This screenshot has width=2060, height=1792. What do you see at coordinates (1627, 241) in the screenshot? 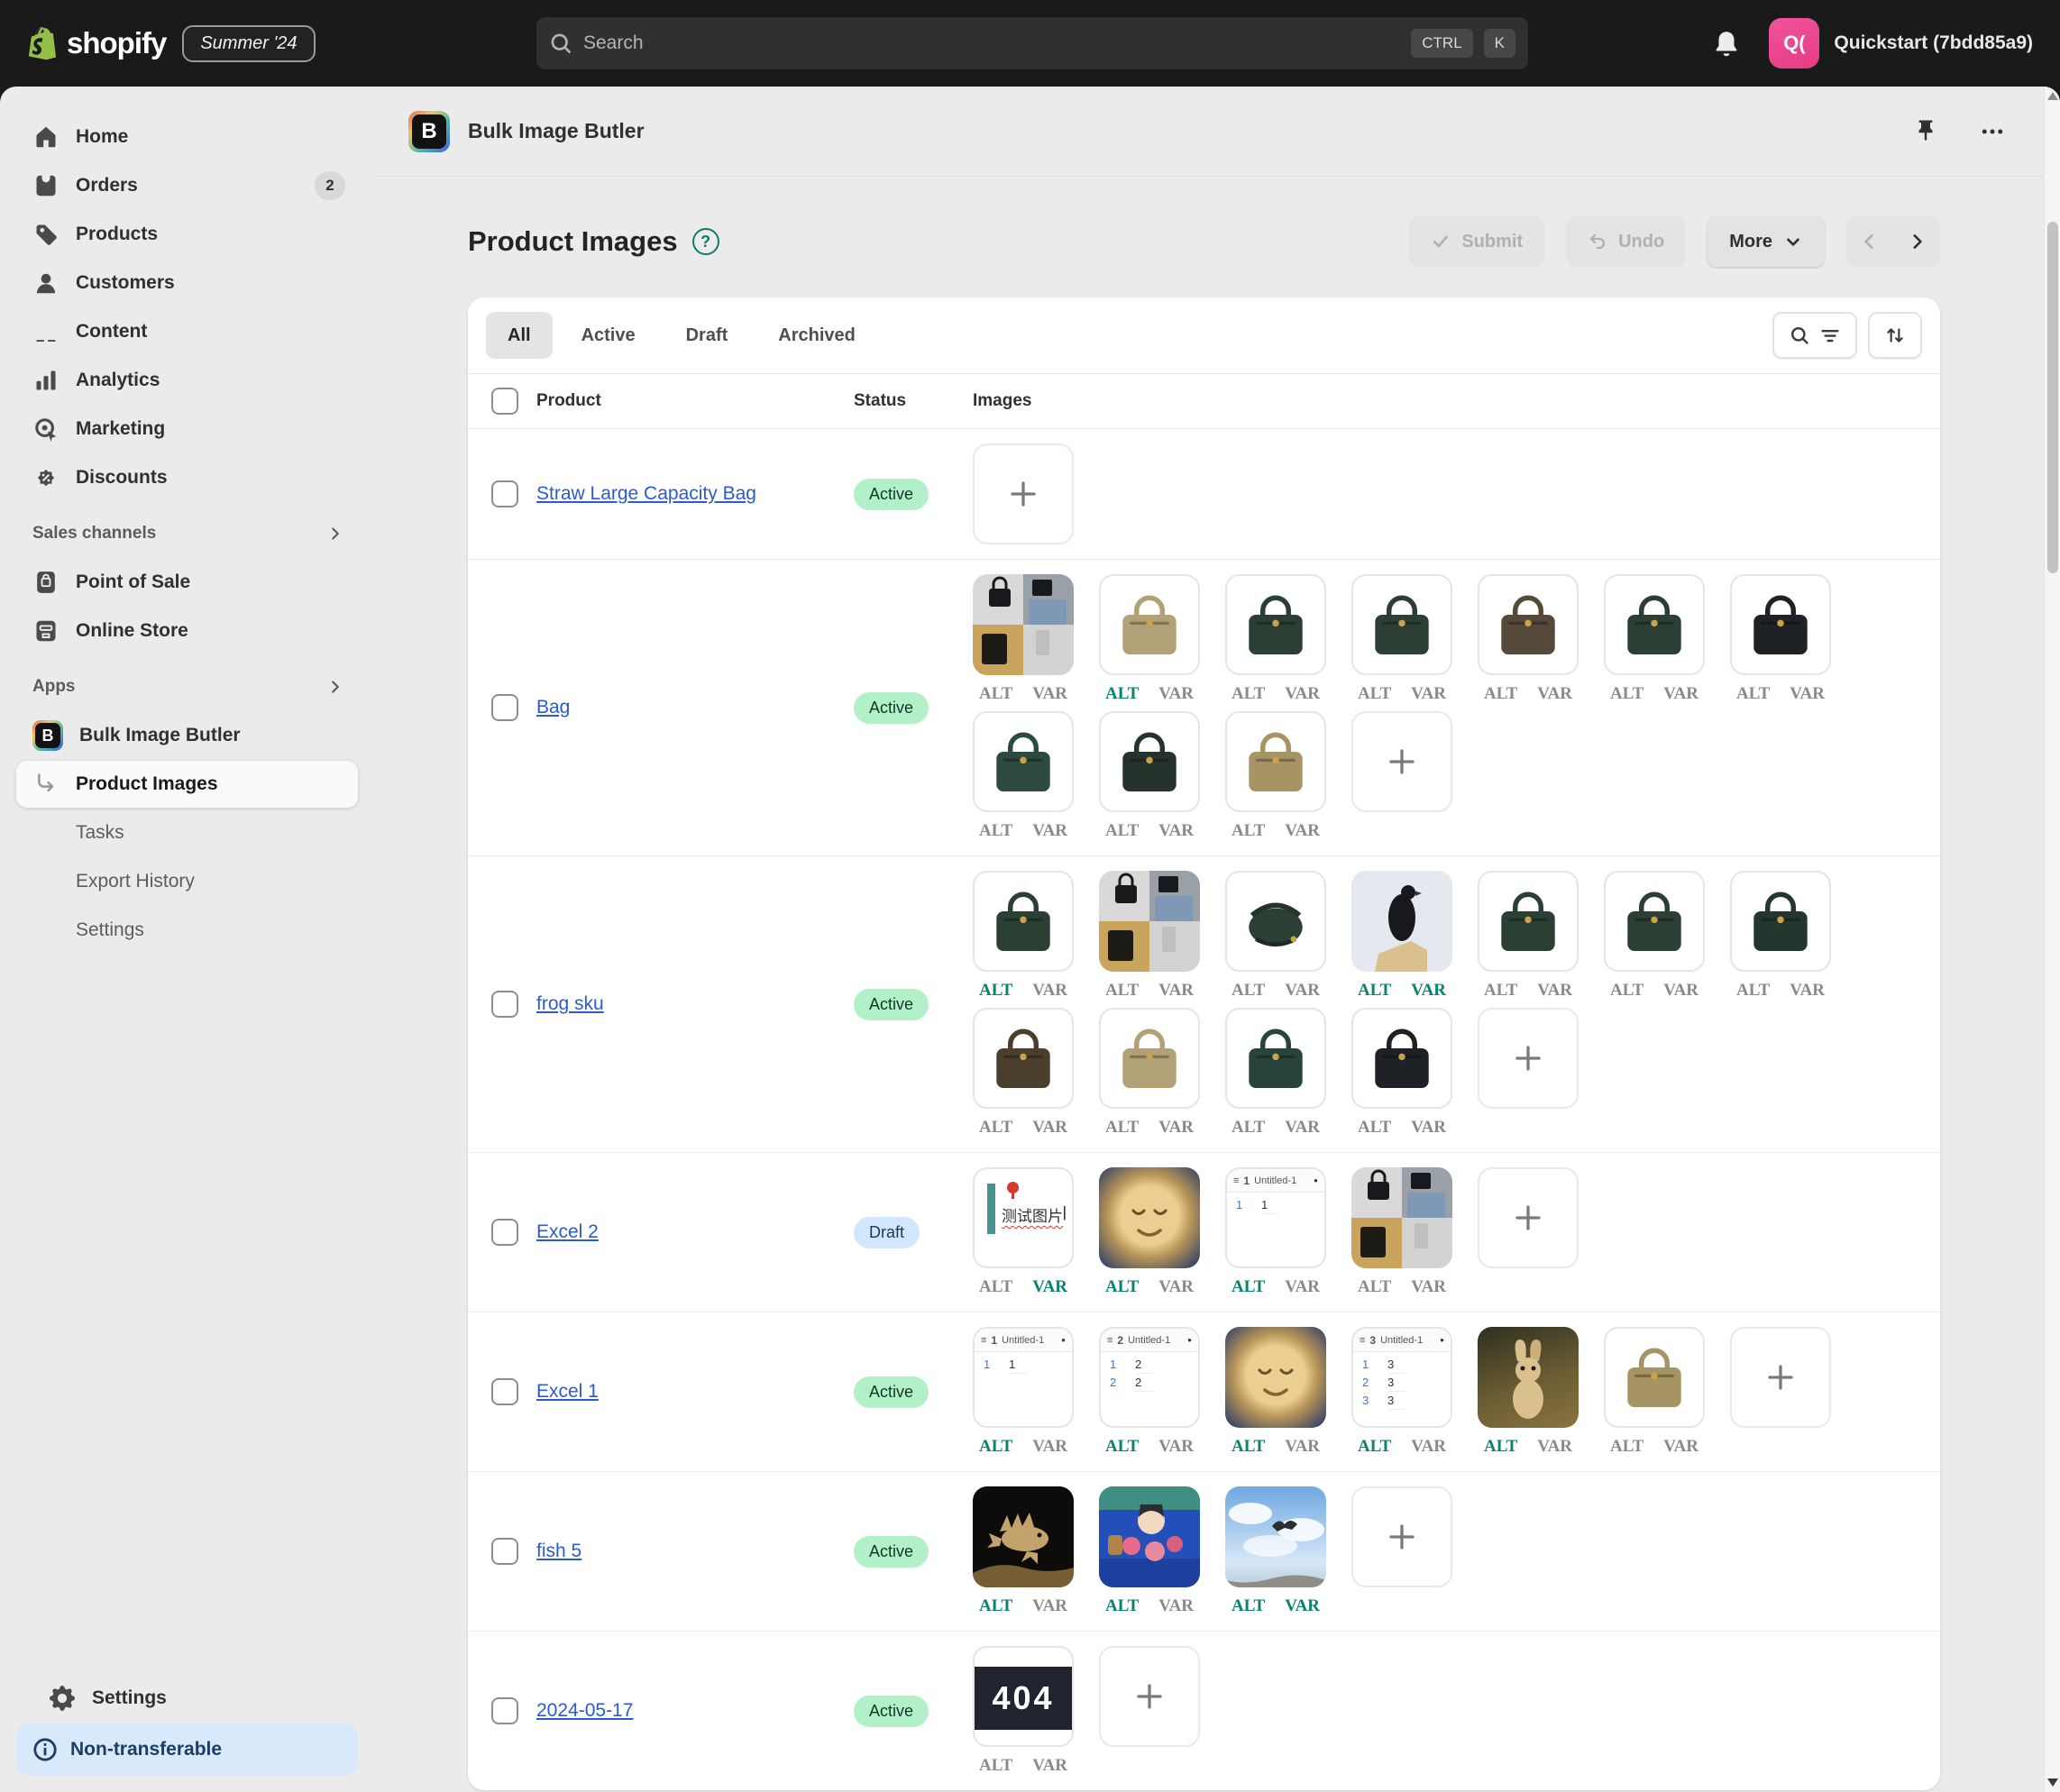
I see `undo-button: Undo` at bounding box center [1627, 241].